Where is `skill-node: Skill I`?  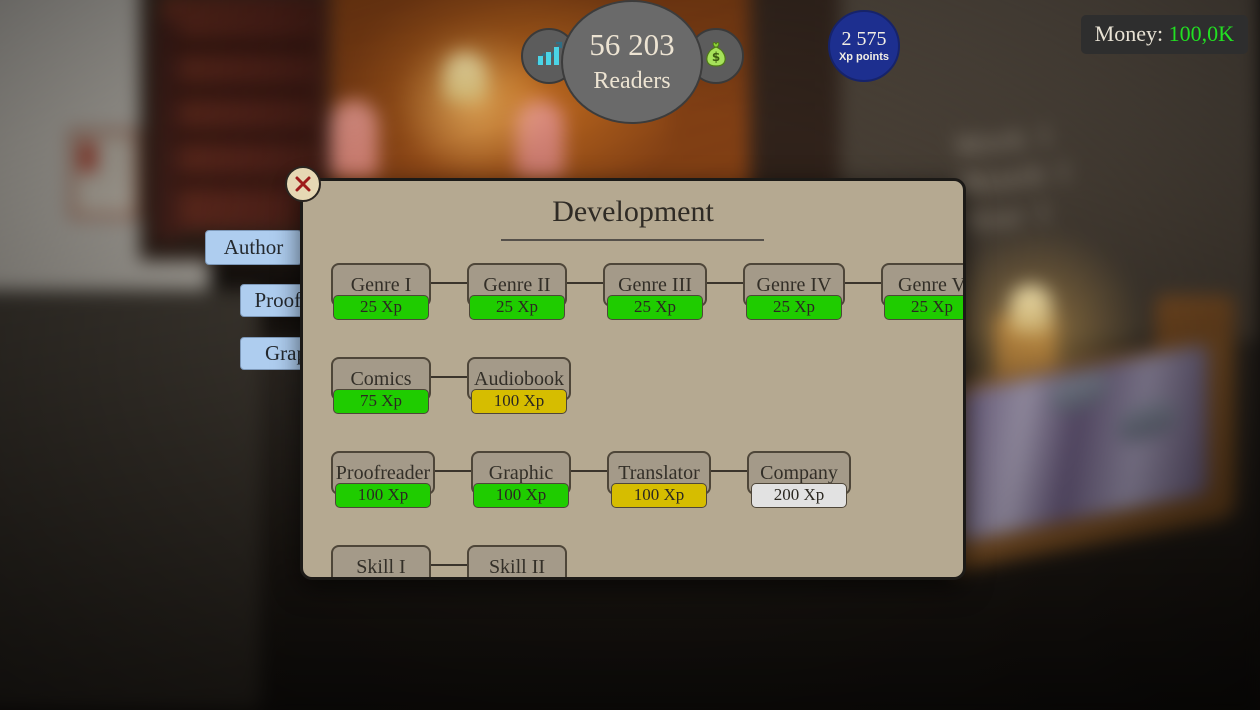 skill-node: Skill I is located at coordinates (381, 561).